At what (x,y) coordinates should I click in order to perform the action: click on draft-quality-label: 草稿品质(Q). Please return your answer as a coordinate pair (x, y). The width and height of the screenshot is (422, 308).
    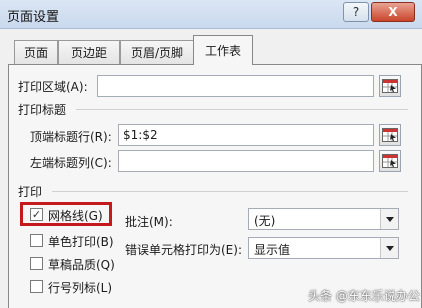
    Looking at the image, I should click on (81, 265).